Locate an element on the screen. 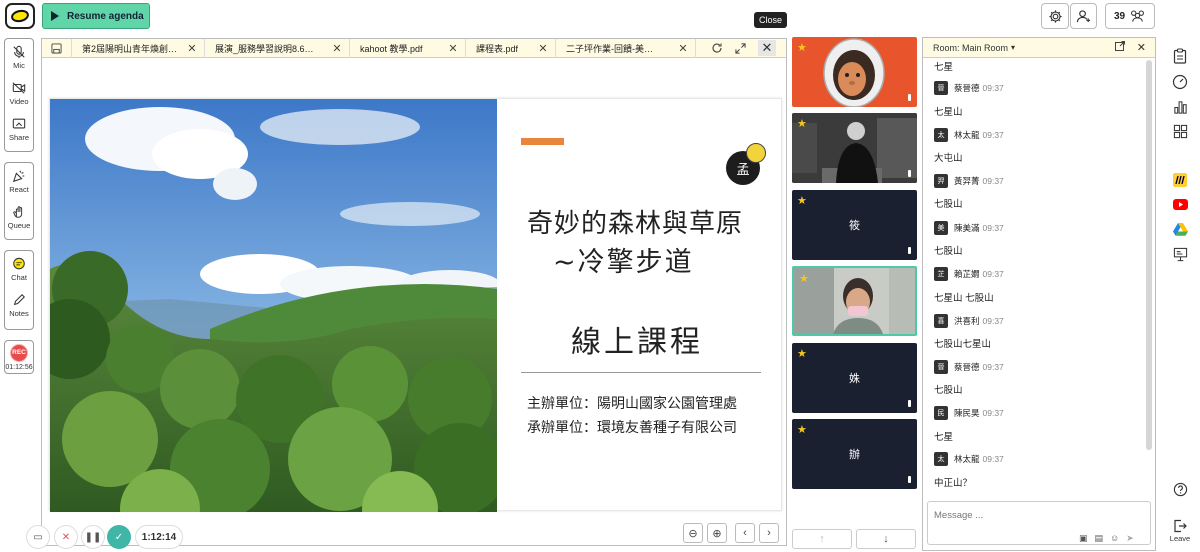 This screenshot has width=1200, height=552. zoom-out-icon: ⊖ is located at coordinates (693, 533).